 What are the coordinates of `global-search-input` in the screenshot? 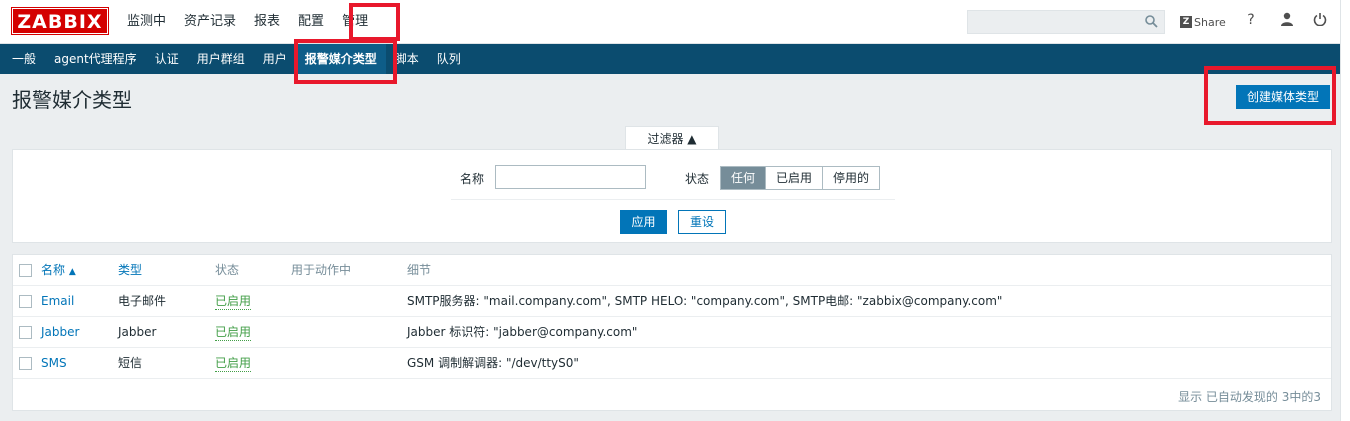 It's located at (1066, 22).